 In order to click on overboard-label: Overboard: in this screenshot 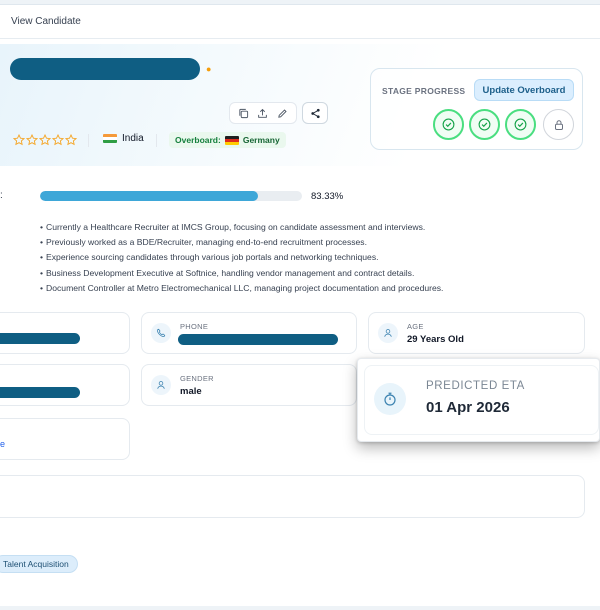, I will do `click(198, 140)`.